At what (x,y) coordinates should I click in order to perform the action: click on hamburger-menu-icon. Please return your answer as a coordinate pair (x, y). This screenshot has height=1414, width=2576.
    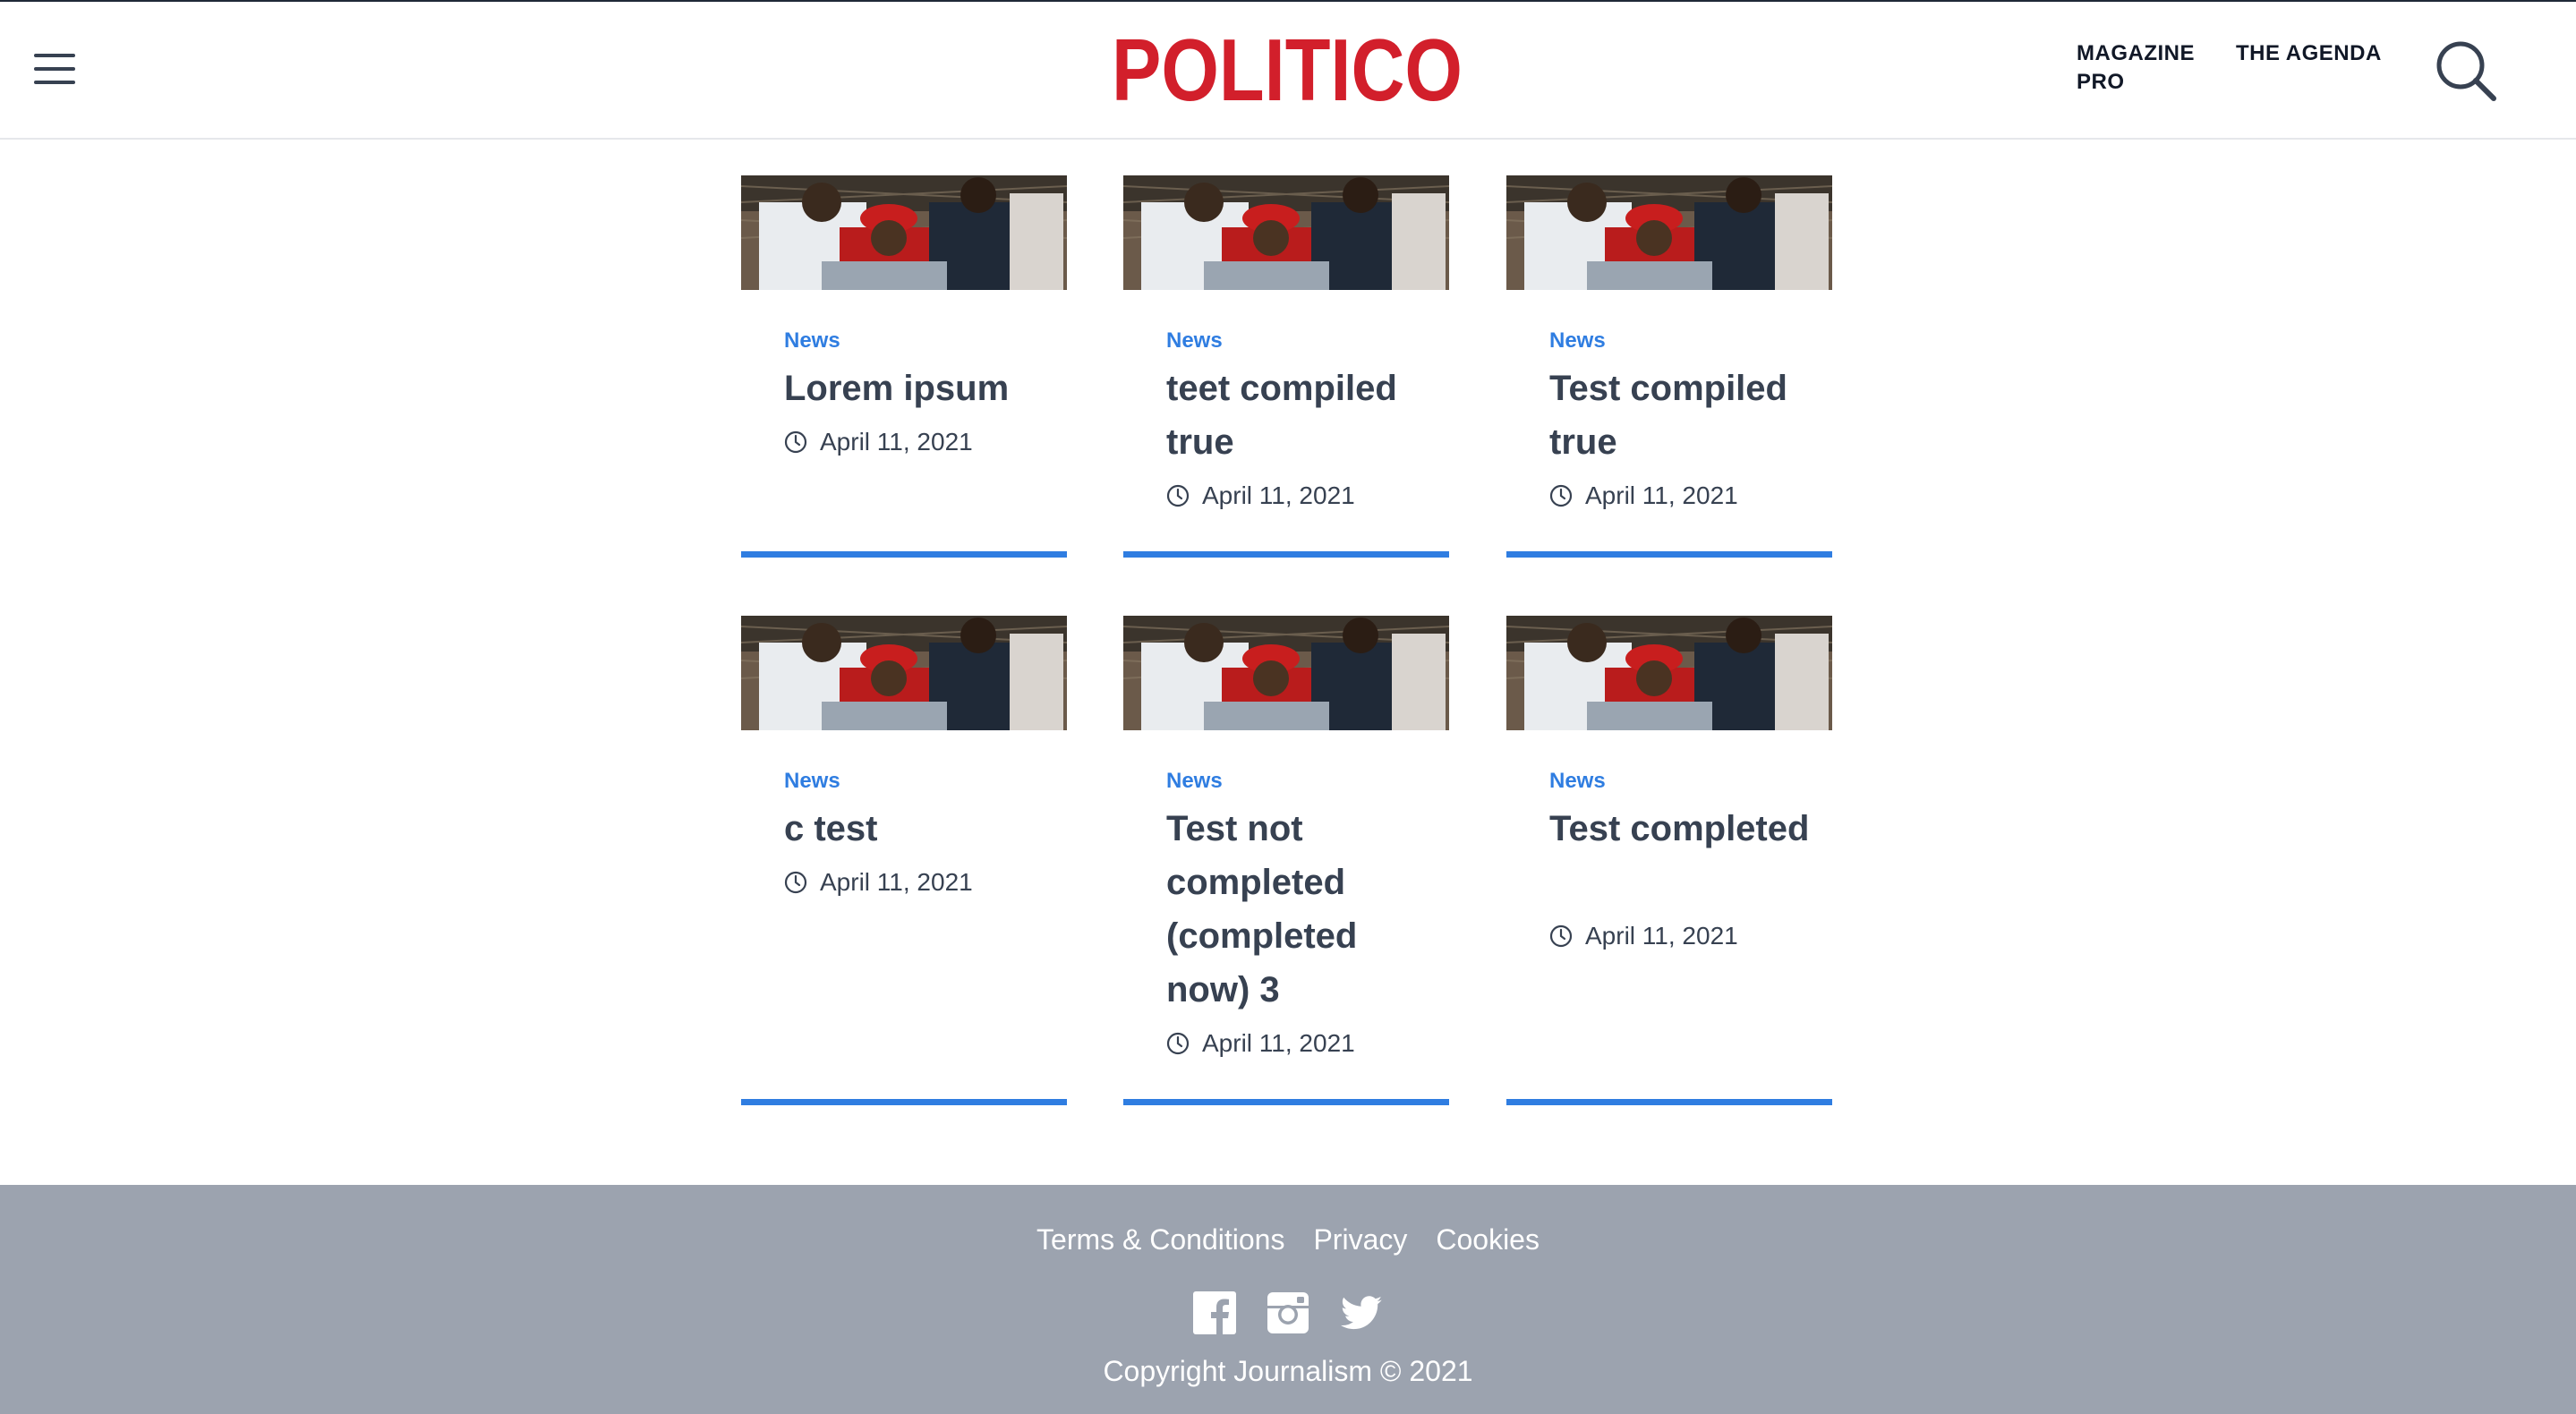
    Looking at the image, I should click on (55, 69).